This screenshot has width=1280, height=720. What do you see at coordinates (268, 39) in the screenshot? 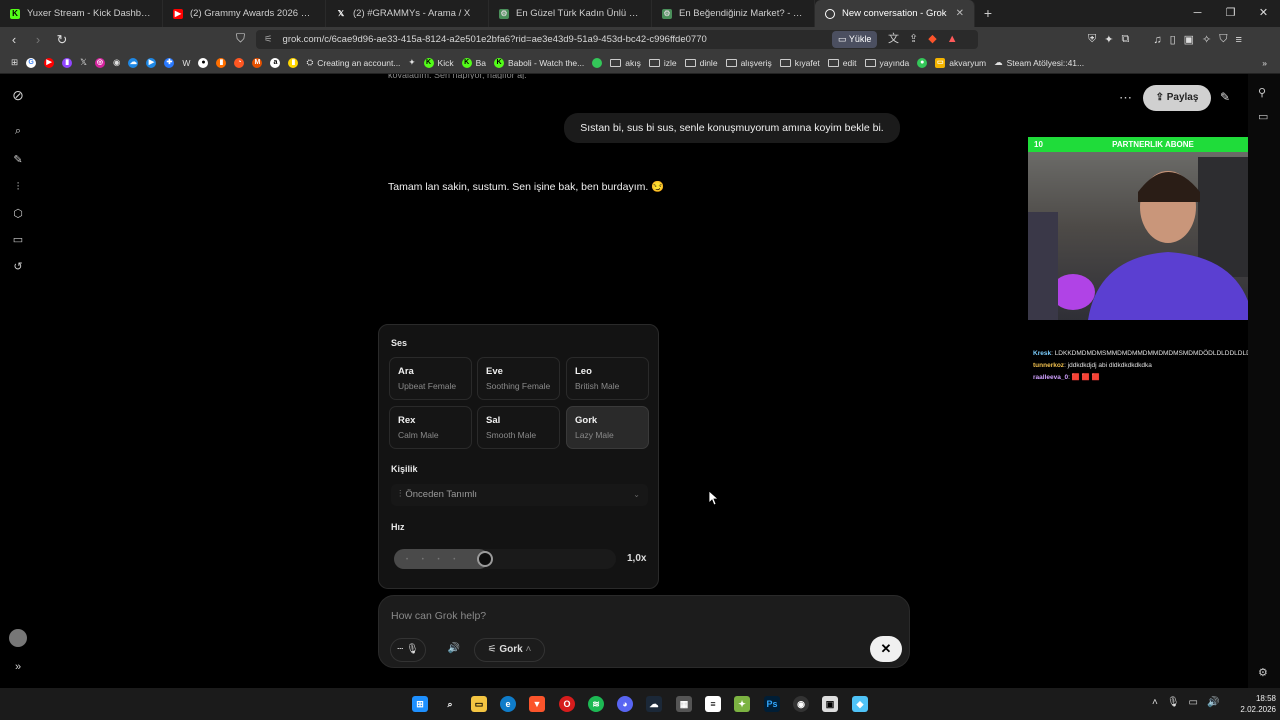
I see `site-info-icon: ⚟` at bounding box center [268, 39].